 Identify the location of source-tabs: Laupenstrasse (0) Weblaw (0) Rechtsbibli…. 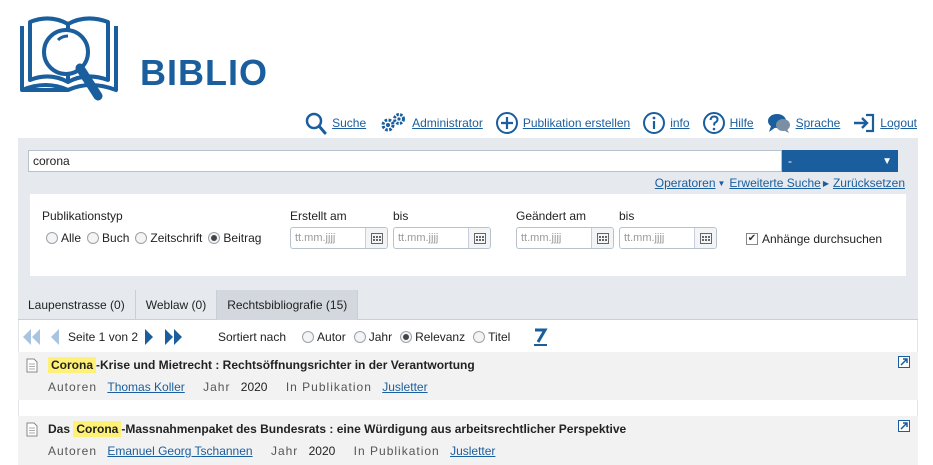
(468, 305).